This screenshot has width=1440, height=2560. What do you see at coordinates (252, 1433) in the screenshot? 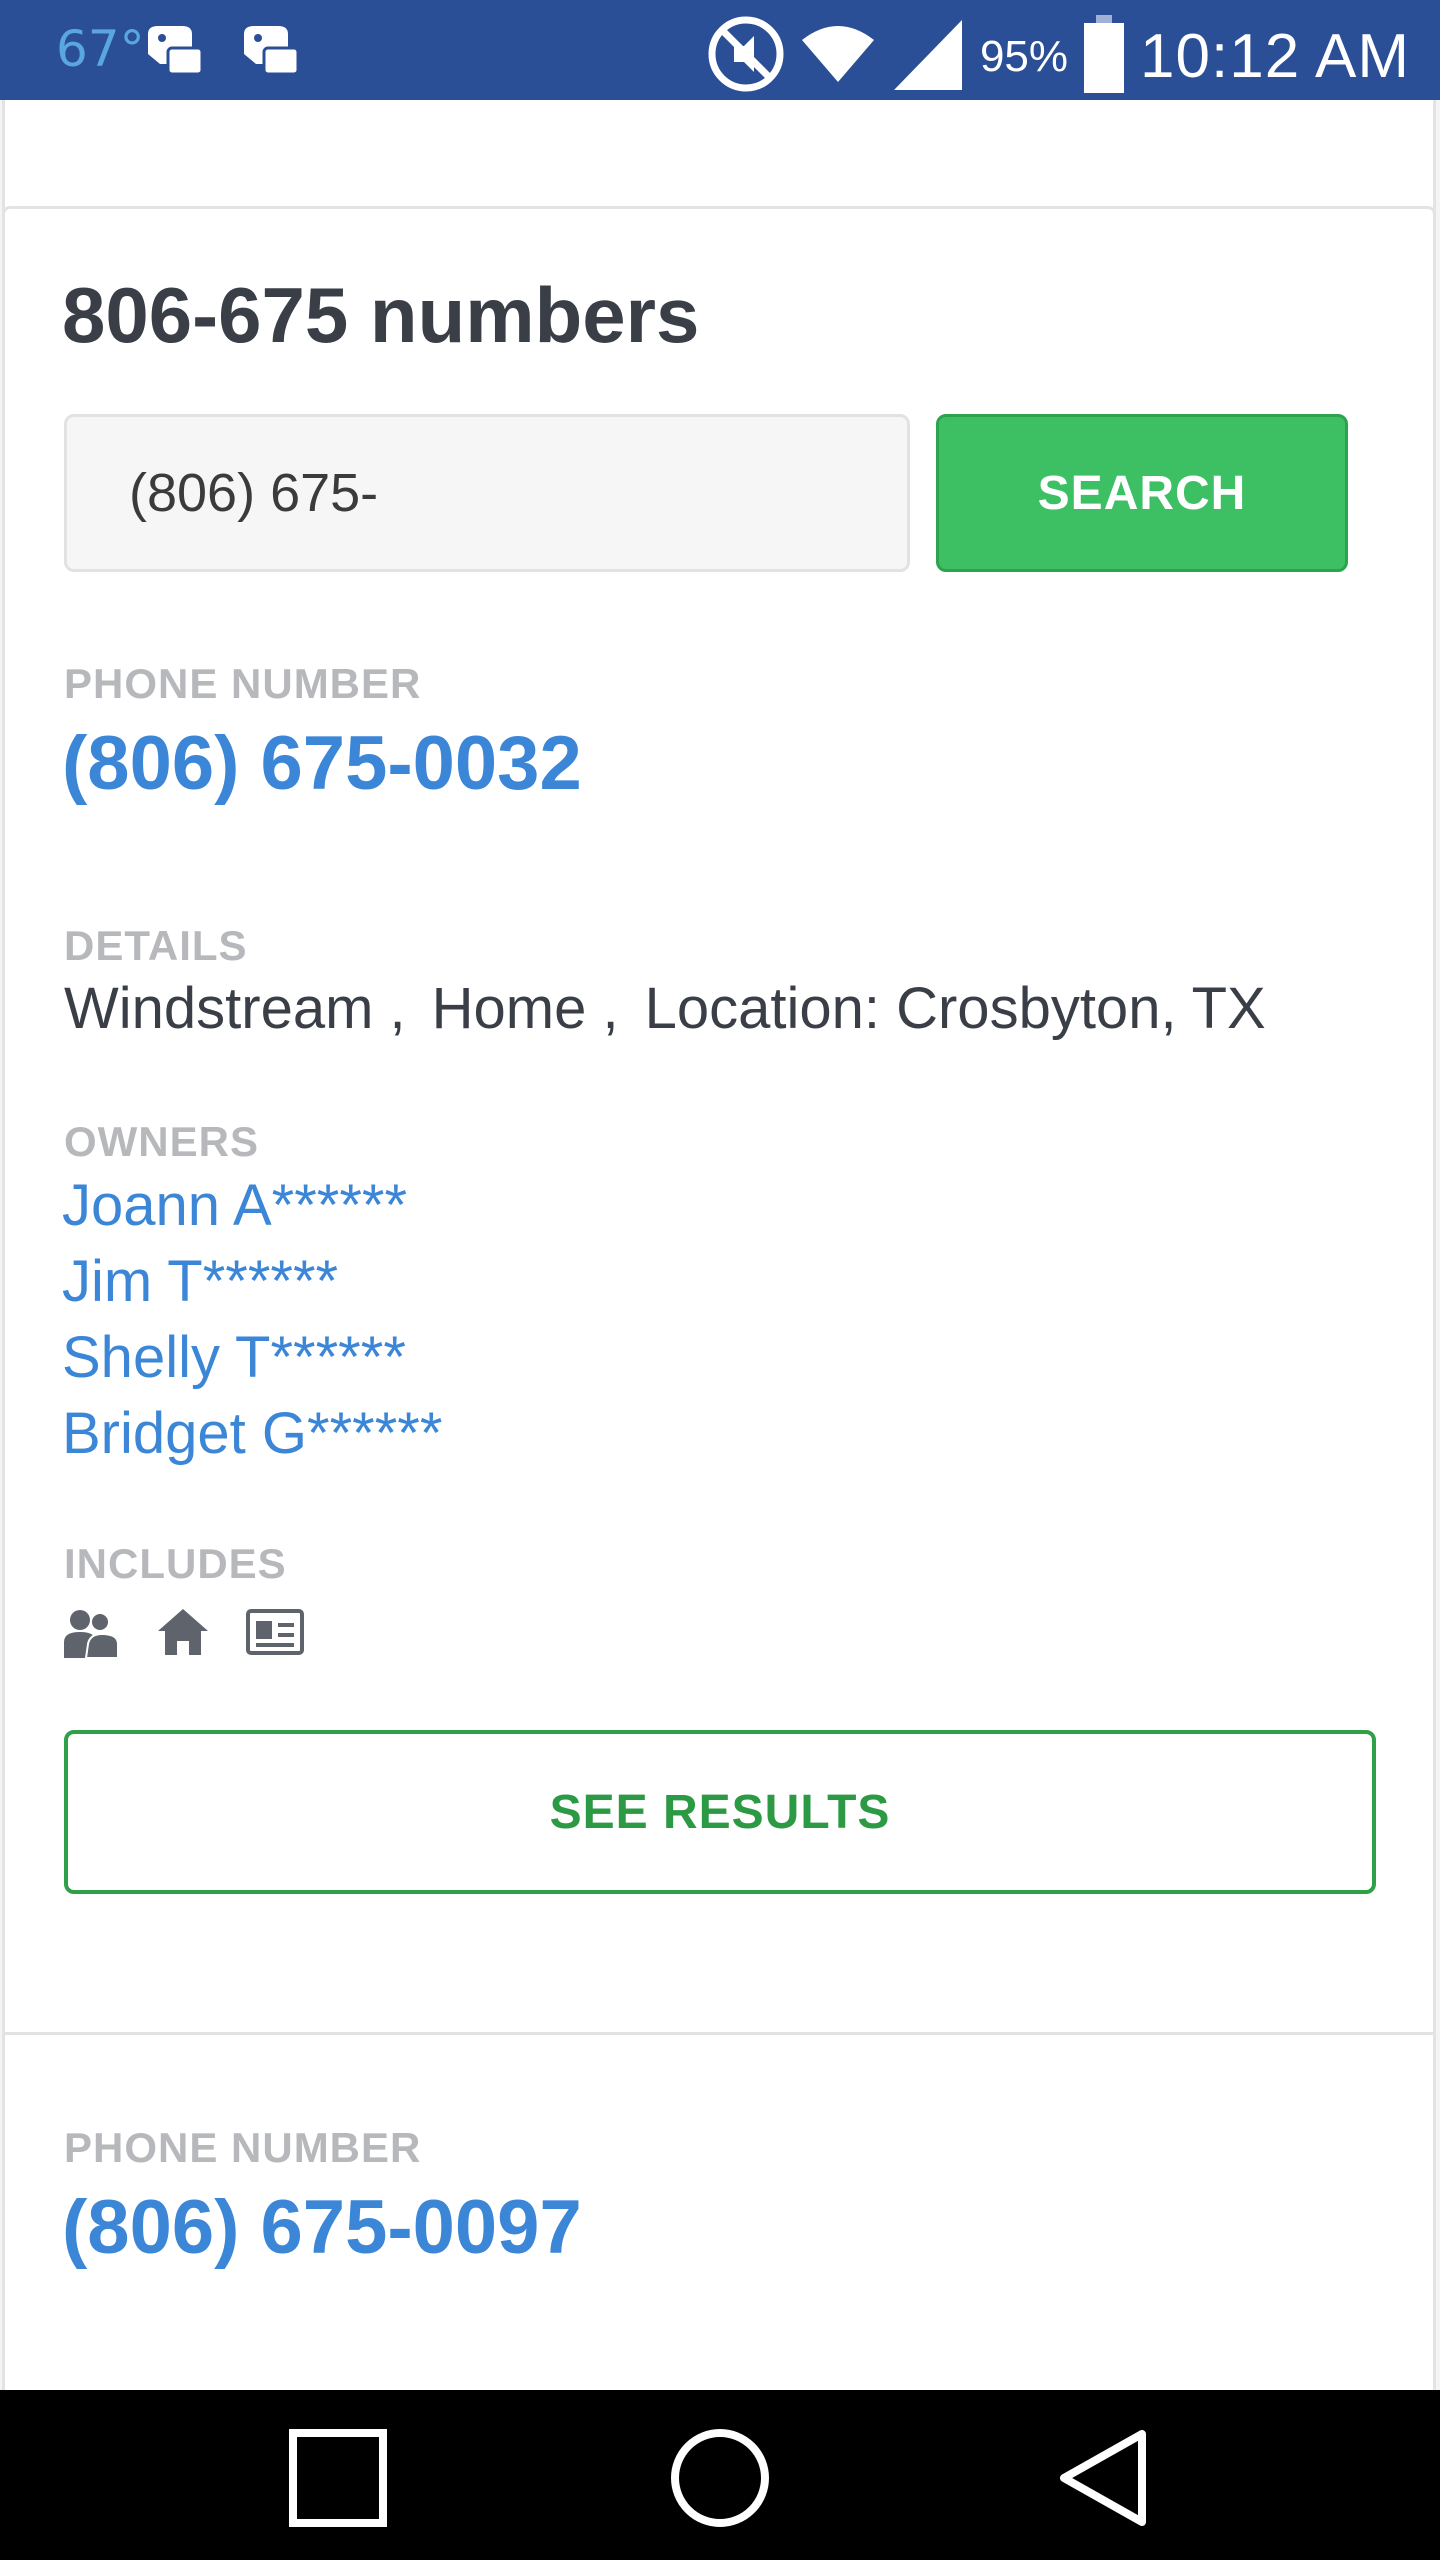
I see `owner-link: Bridget G******` at bounding box center [252, 1433].